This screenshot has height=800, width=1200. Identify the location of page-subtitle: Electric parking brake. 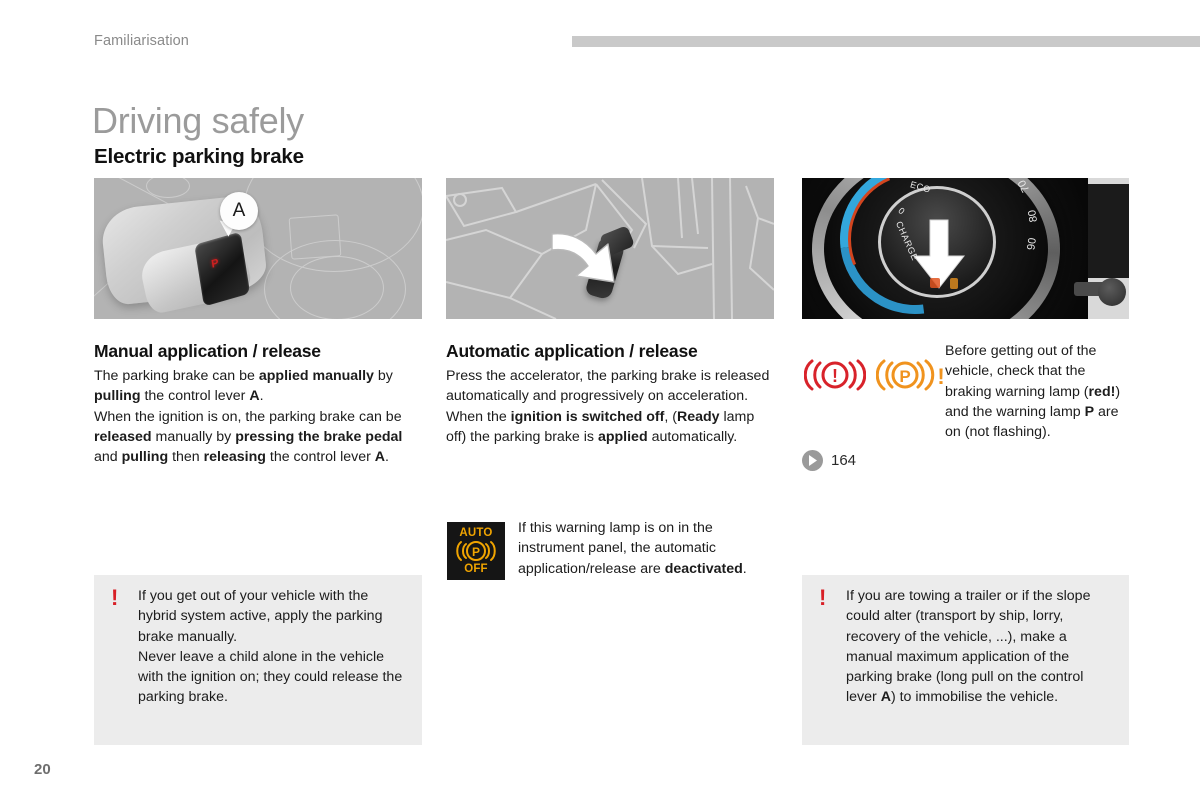
(199, 156).